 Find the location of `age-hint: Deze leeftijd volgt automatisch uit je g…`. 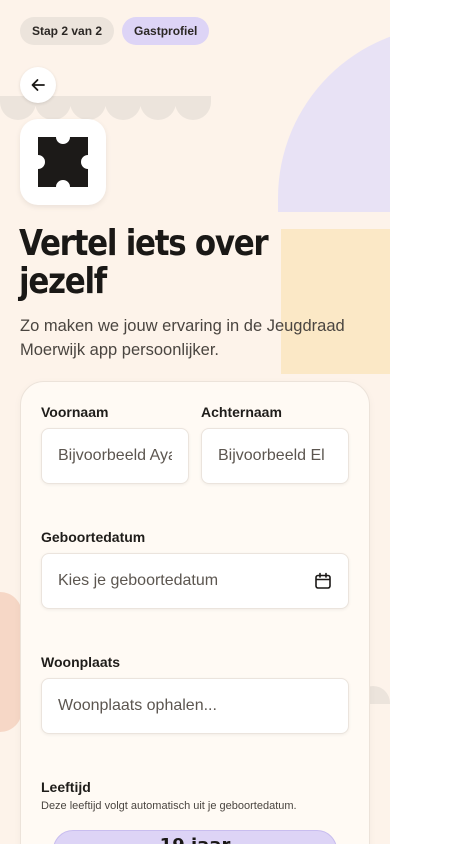

age-hint: Deze leeftijd volgt automatisch uit je g… is located at coordinates (169, 806).